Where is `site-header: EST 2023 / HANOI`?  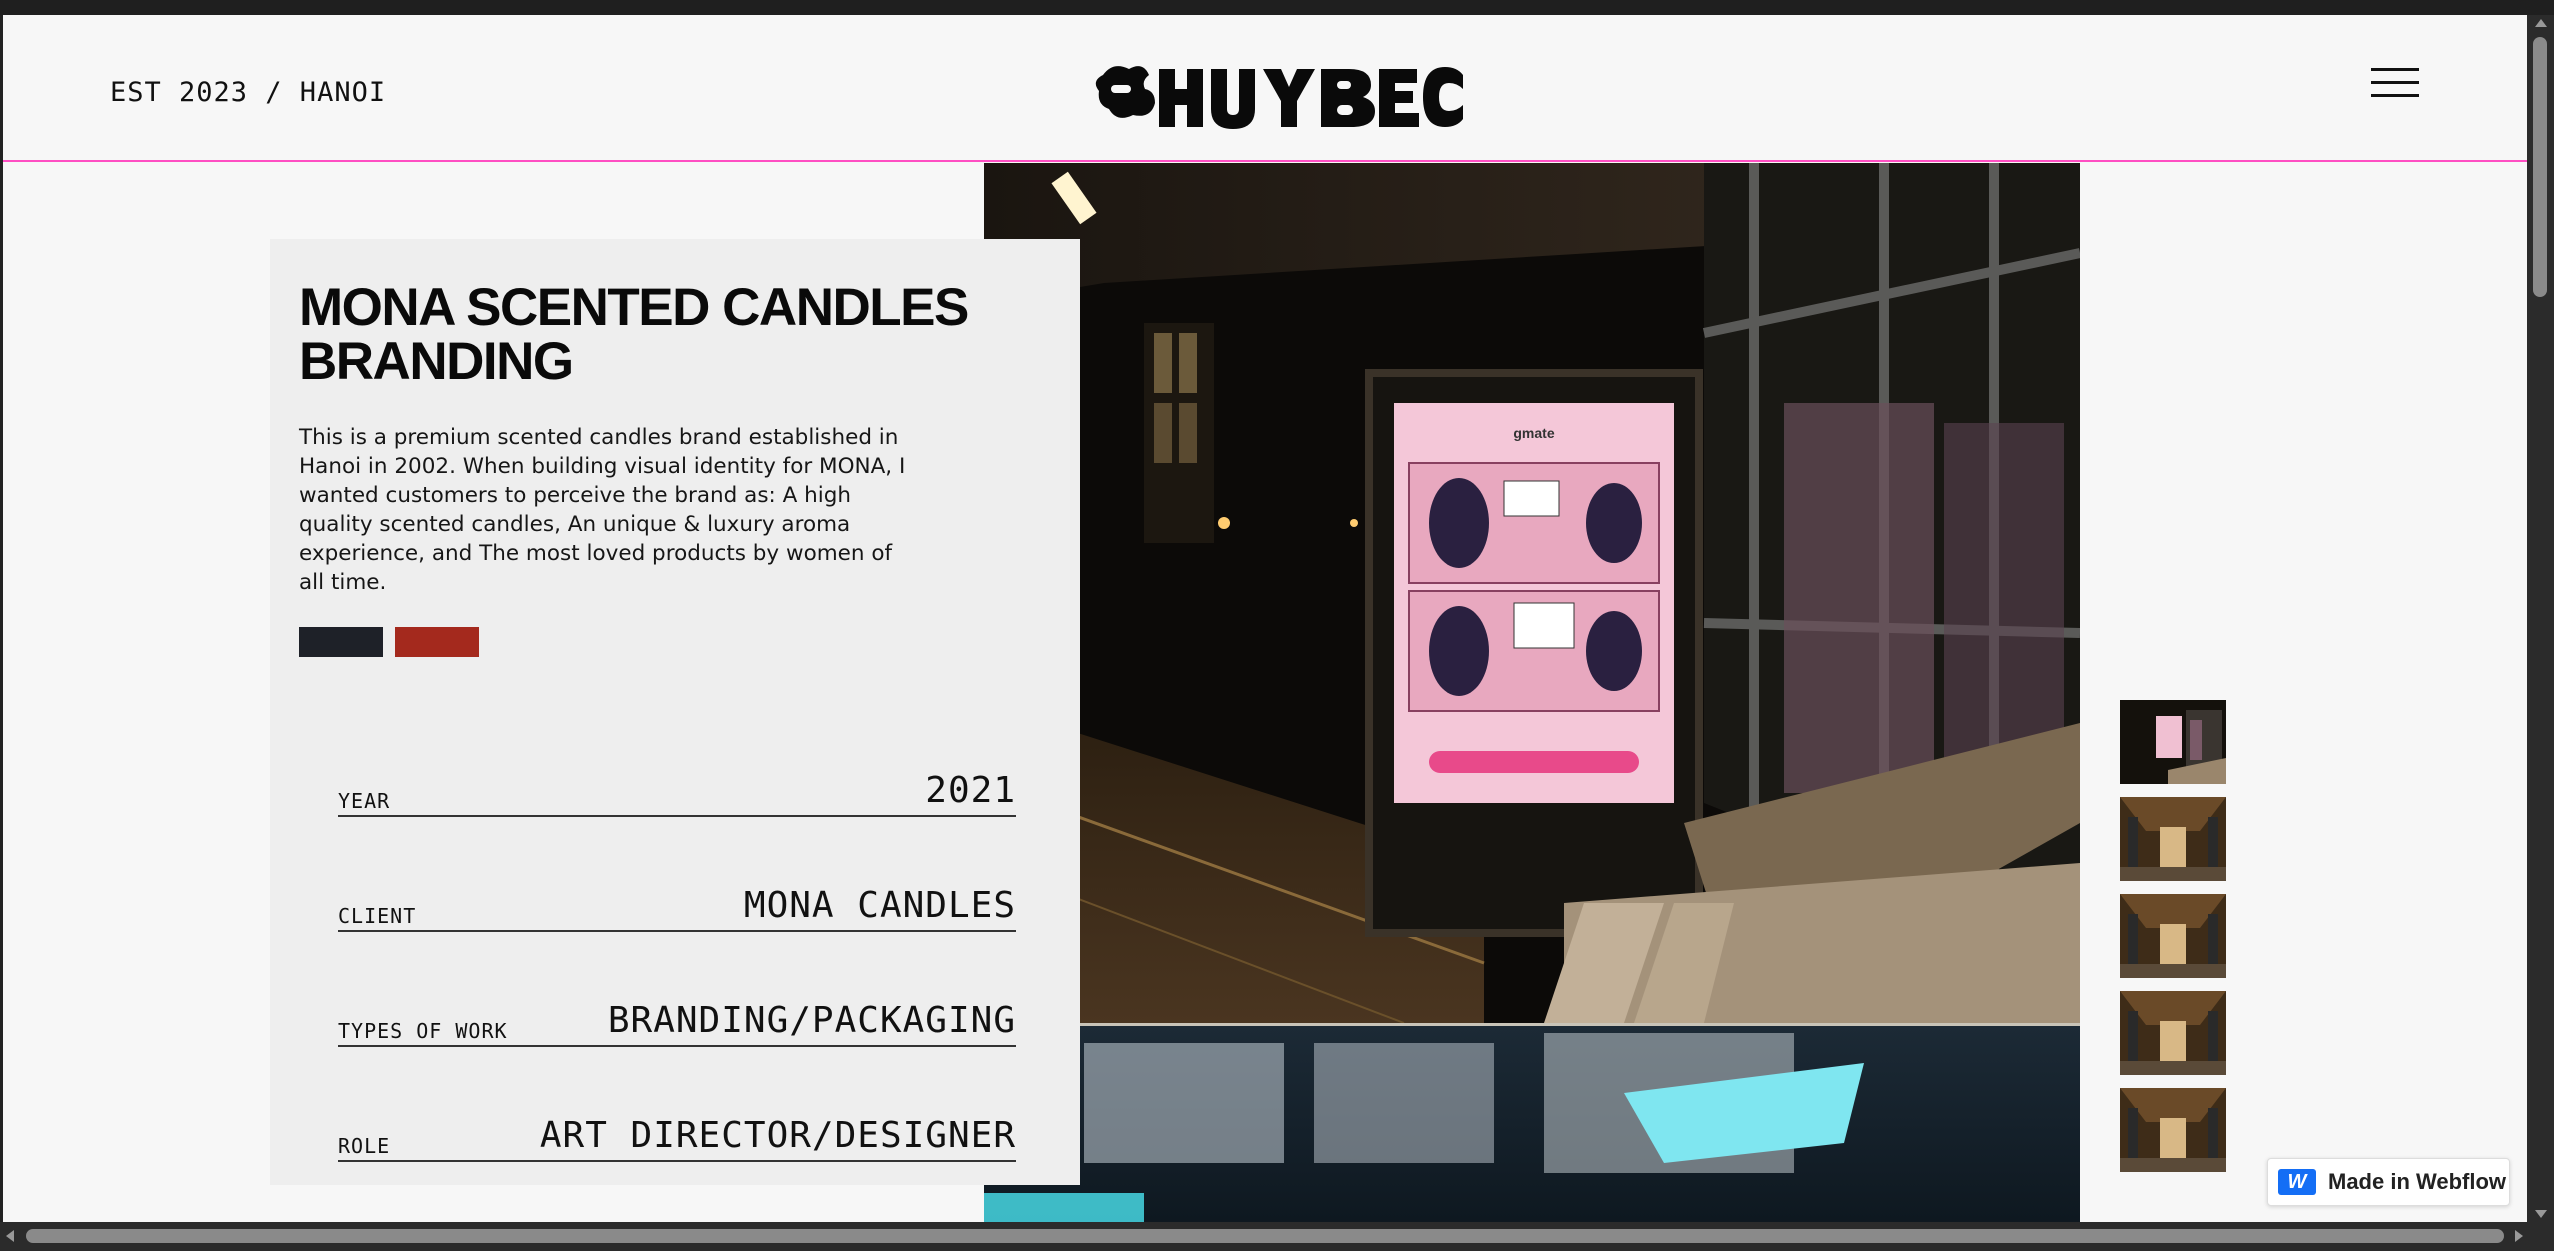 site-header: EST 2023 / HANOI is located at coordinates (1265, 88).